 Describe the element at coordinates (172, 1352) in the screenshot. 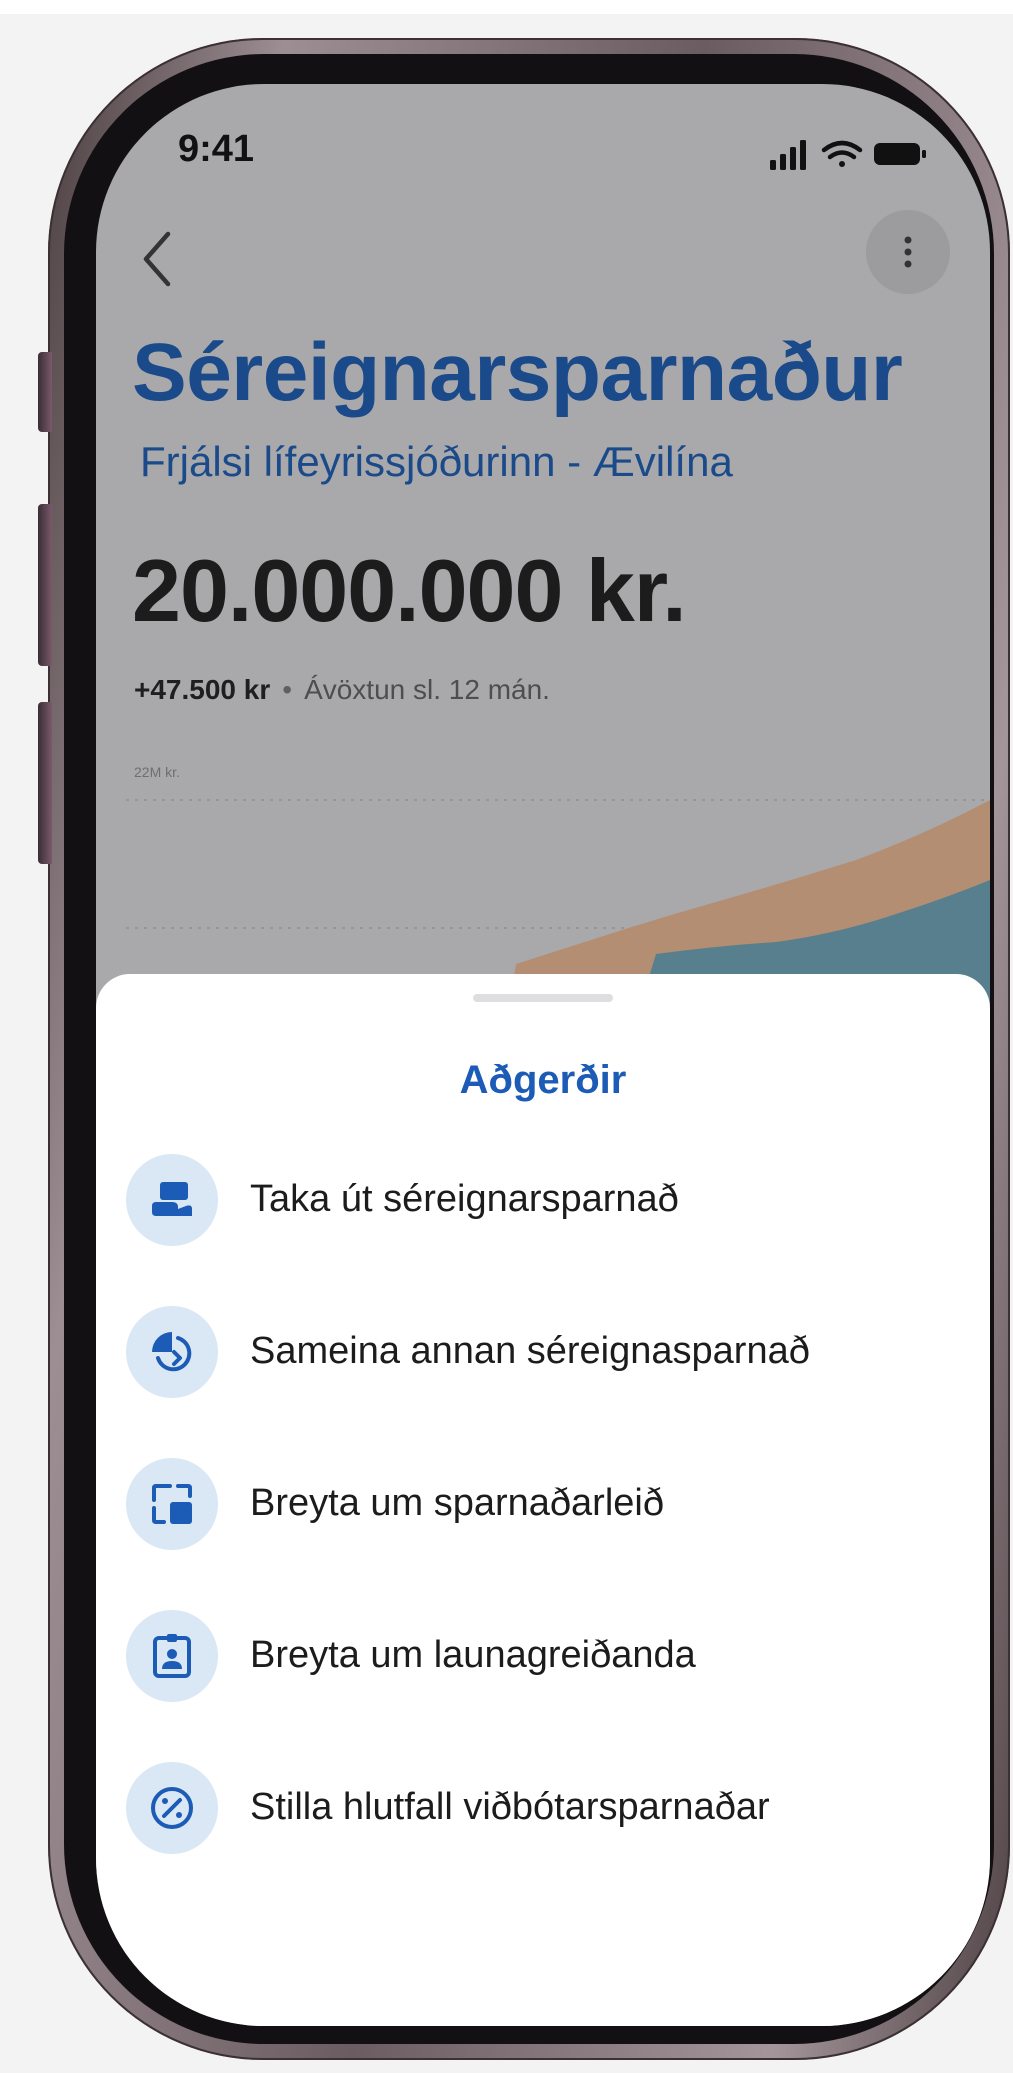

I see `merge-icon` at that location.